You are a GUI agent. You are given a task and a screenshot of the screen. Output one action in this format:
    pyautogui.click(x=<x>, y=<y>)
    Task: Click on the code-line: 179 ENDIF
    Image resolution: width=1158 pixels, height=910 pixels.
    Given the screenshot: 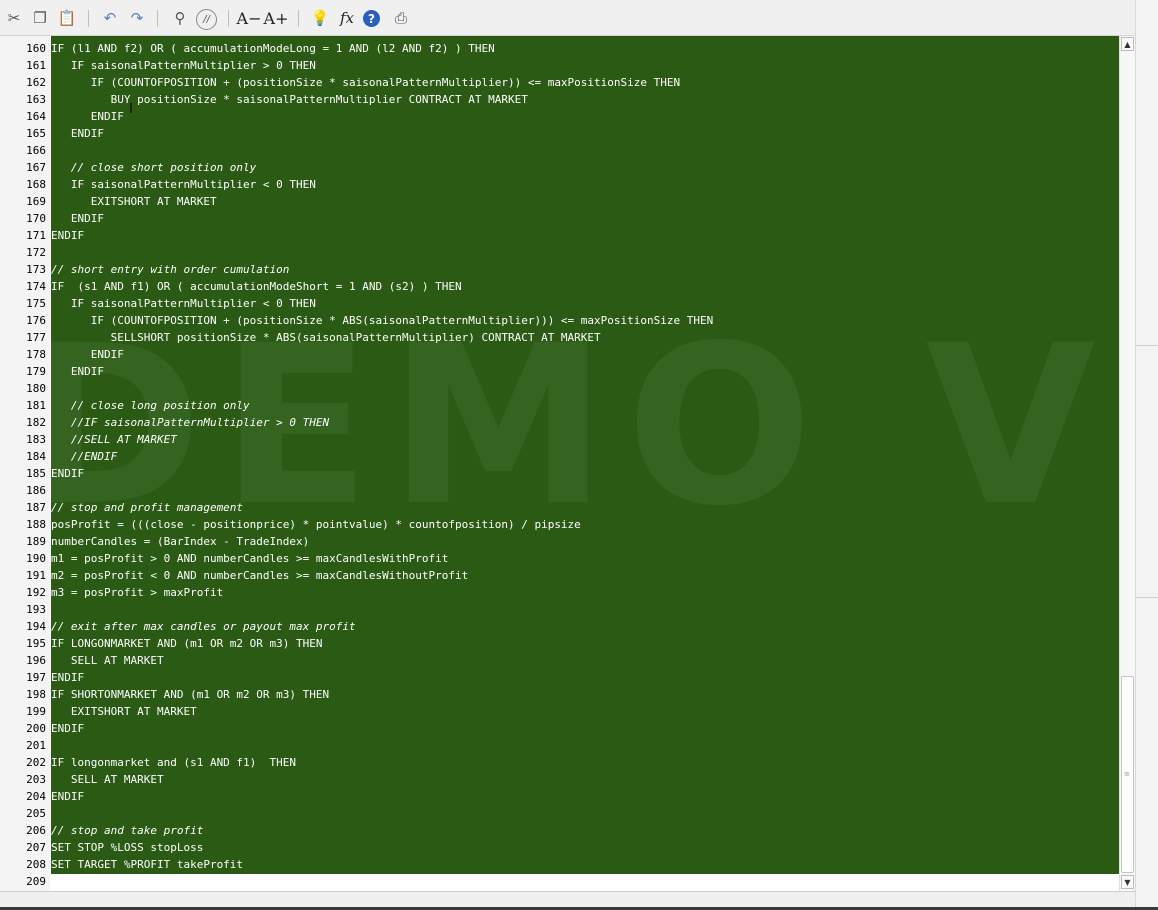 What is the action you would take?
    pyautogui.click(x=559, y=371)
    